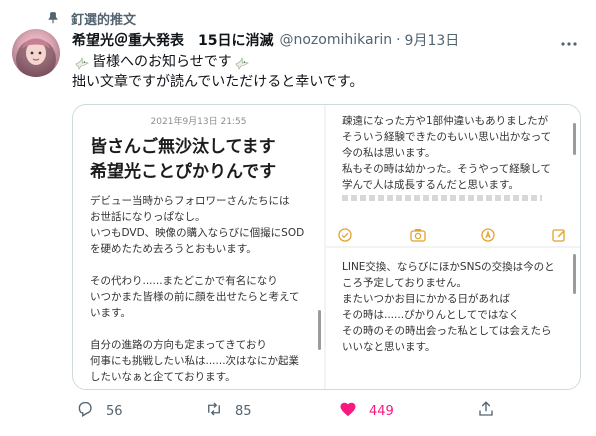 This screenshot has height=436, width=596. Describe the element at coordinates (446, 169) in the screenshot. I see `memo-body-line: 私もその時は幼かった。そうやって経験して` at that location.